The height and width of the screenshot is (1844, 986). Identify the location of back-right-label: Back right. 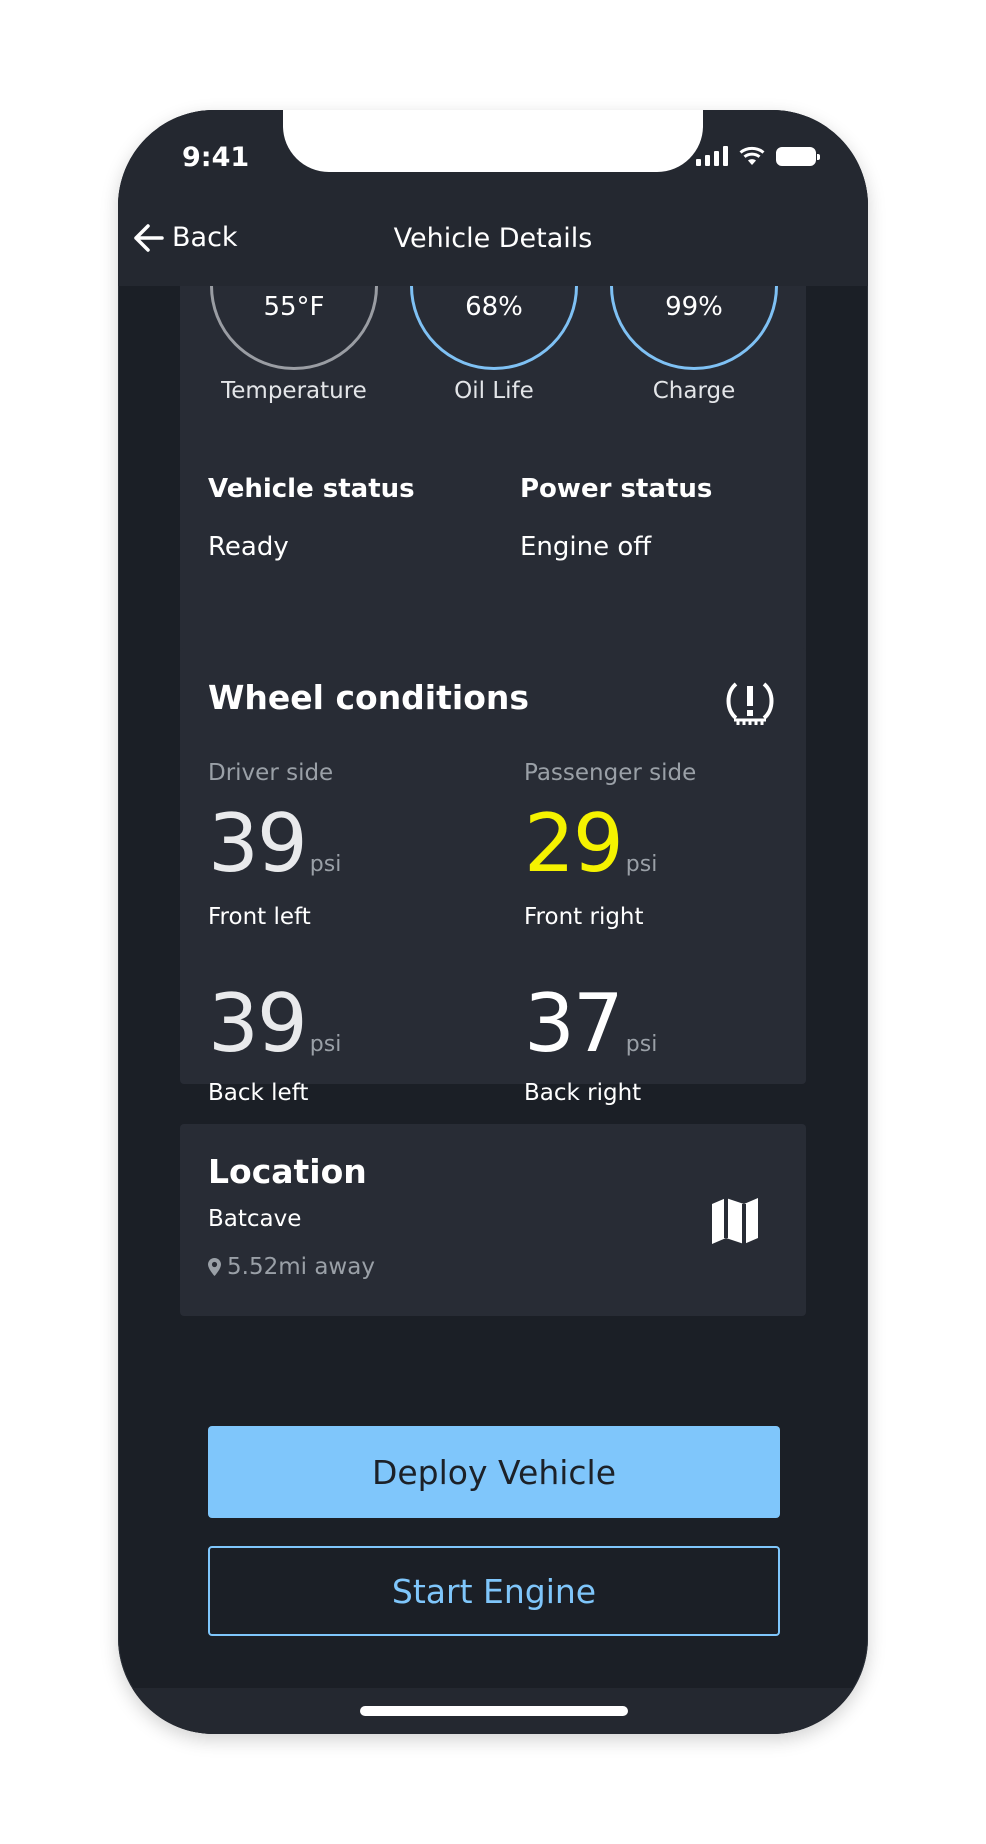
(583, 1093).